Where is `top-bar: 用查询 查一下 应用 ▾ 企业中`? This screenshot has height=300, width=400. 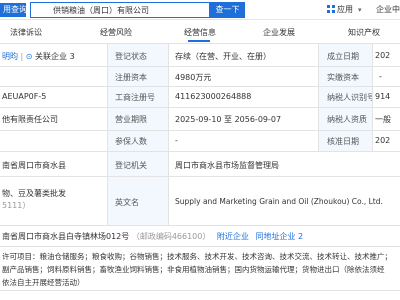
top-bar: 用查询 查一下 应用 ▾ 企业中 is located at coordinates (200, 10).